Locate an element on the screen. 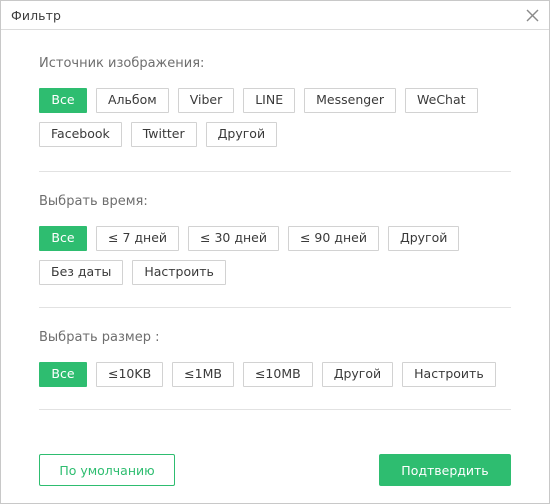 The width and height of the screenshot is (550, 504). source-option-wechat: WeChat is located at coordinates (441, 100).